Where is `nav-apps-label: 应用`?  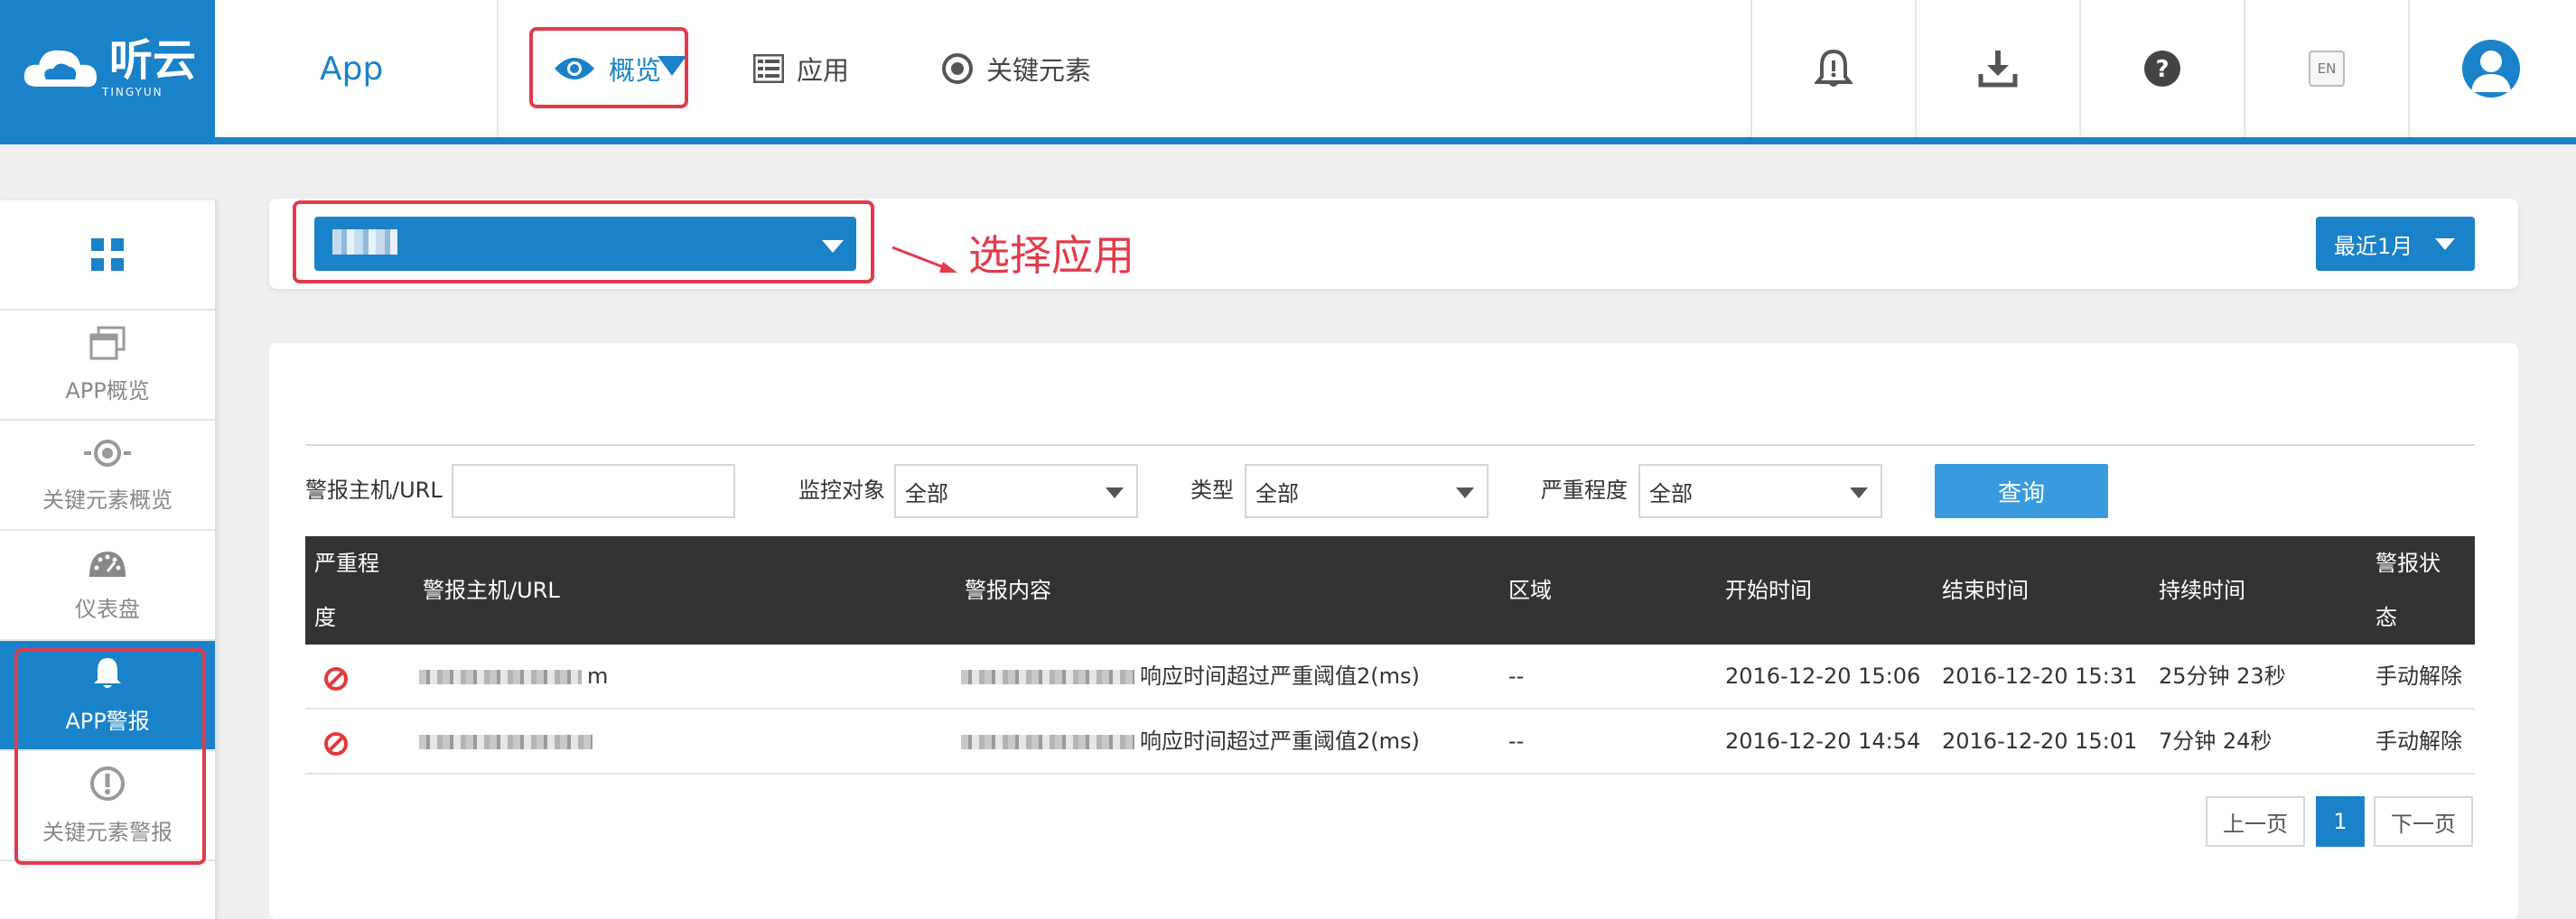 nav-apps-label: 应用 is located at coordinates (823, 70).